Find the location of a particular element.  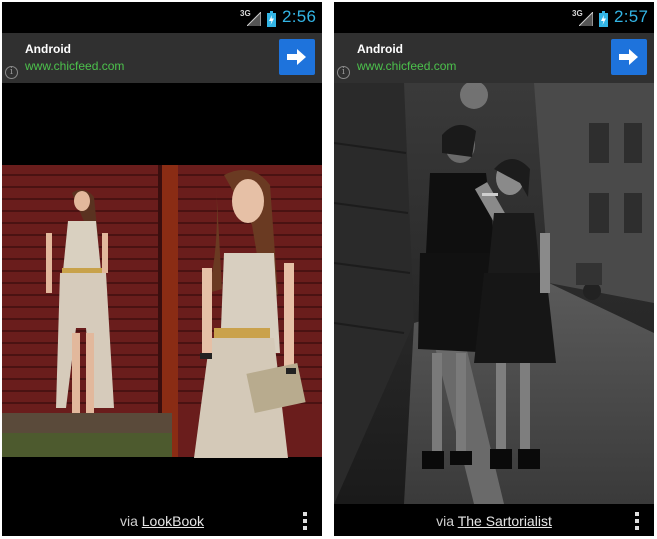

status-time: 2:57 is located at coordinates (631, 16).